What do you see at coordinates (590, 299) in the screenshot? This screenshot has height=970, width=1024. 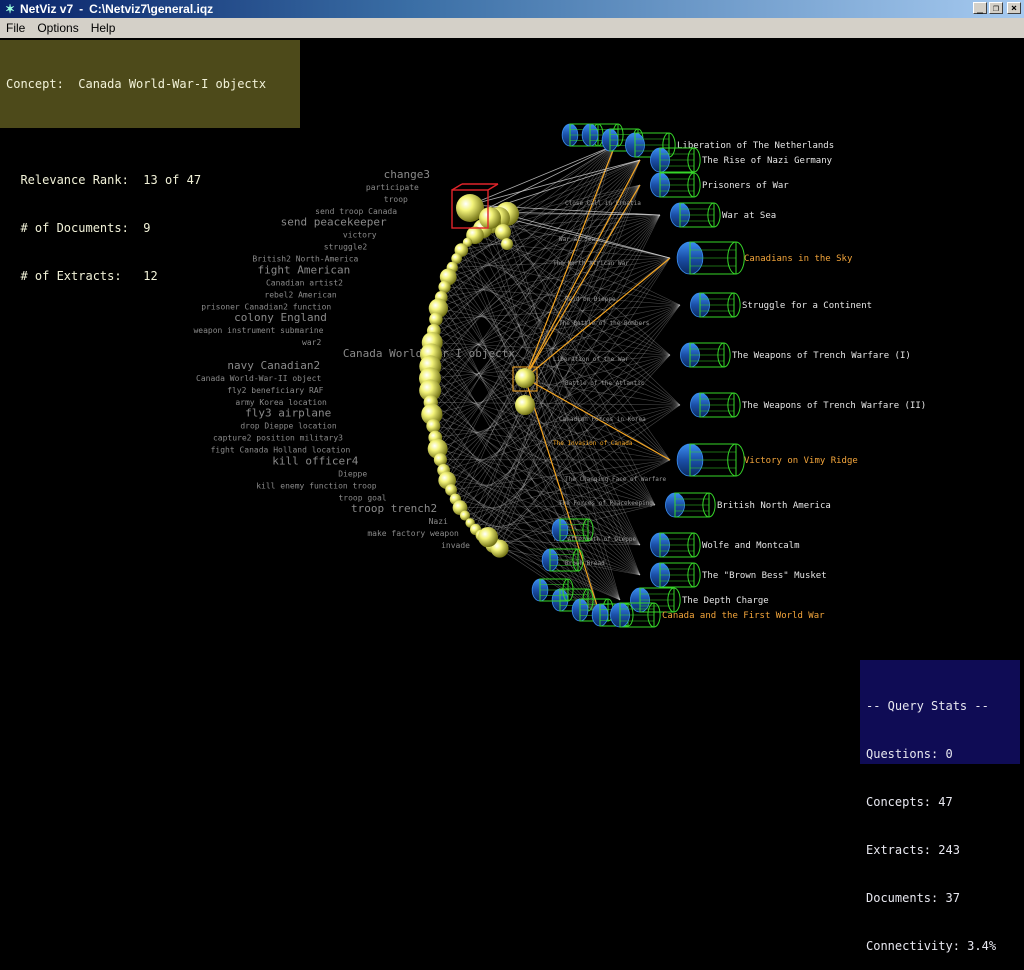 I see `extract-label: Raid on Dieppe` at bounding box center [590, 299].